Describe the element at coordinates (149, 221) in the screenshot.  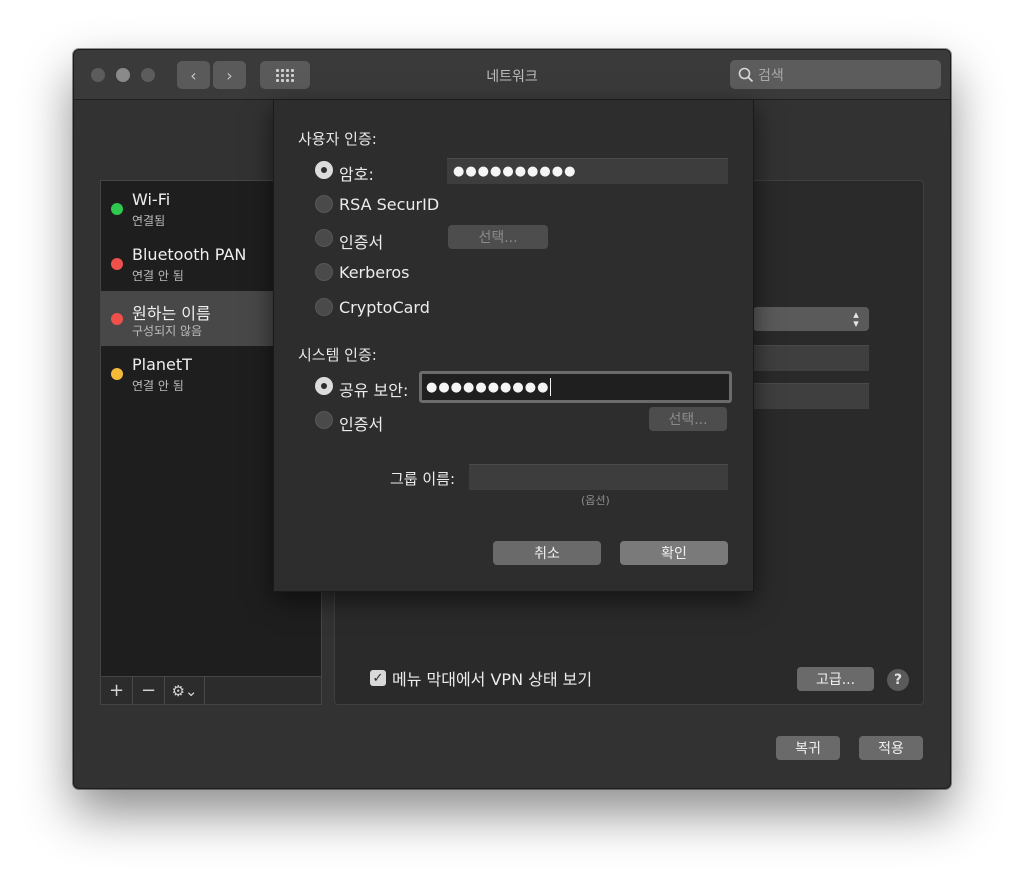
I see `service-status: 연결됨` at that location.